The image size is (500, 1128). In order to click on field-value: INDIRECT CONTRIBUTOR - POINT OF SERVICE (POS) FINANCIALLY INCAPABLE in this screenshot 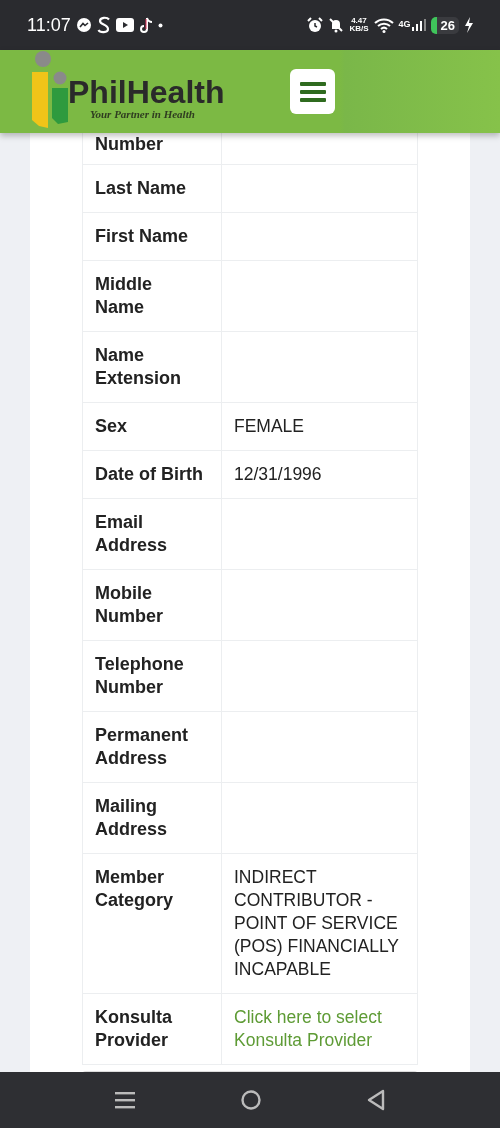, I will do `click(316, 923)`.